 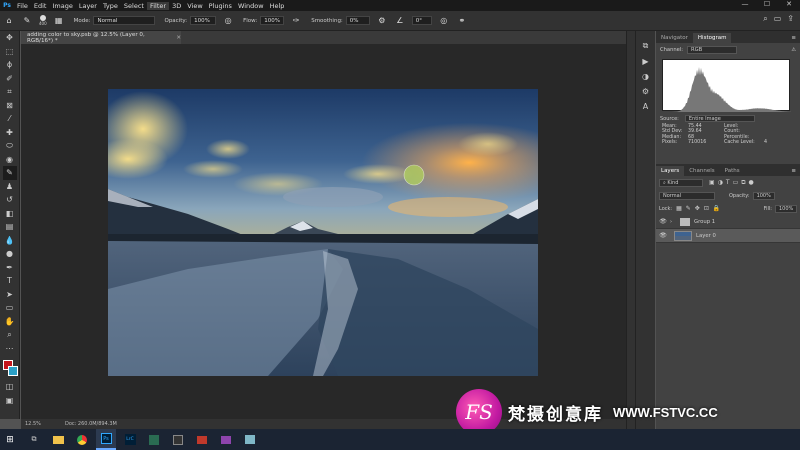 What do you see at coordinates (10, 187) in the screenshot?
I see `clone-stamp-icon: ♟` at bounding box center [10, 187].